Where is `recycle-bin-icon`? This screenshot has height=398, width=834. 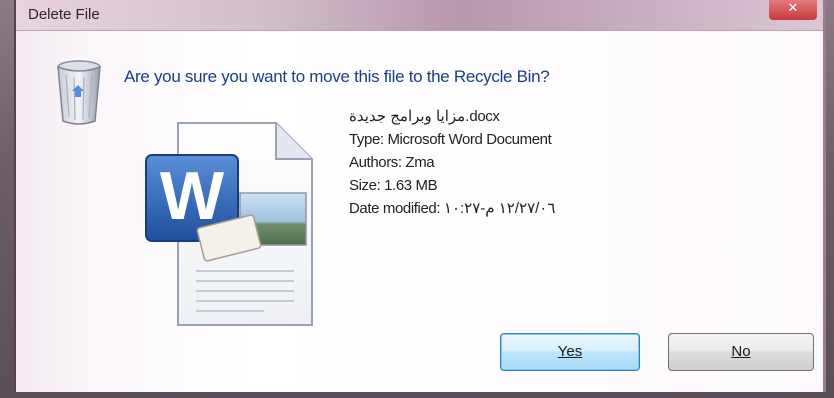
recycle-bin-icon is located at coordinates (79, 92).